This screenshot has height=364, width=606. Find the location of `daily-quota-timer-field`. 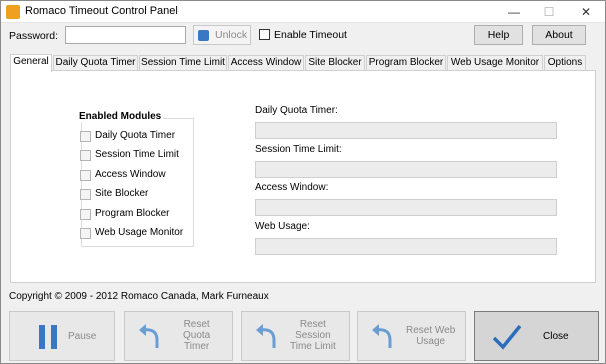

daily-quota-timer-field is located at coordinates (406, 130).